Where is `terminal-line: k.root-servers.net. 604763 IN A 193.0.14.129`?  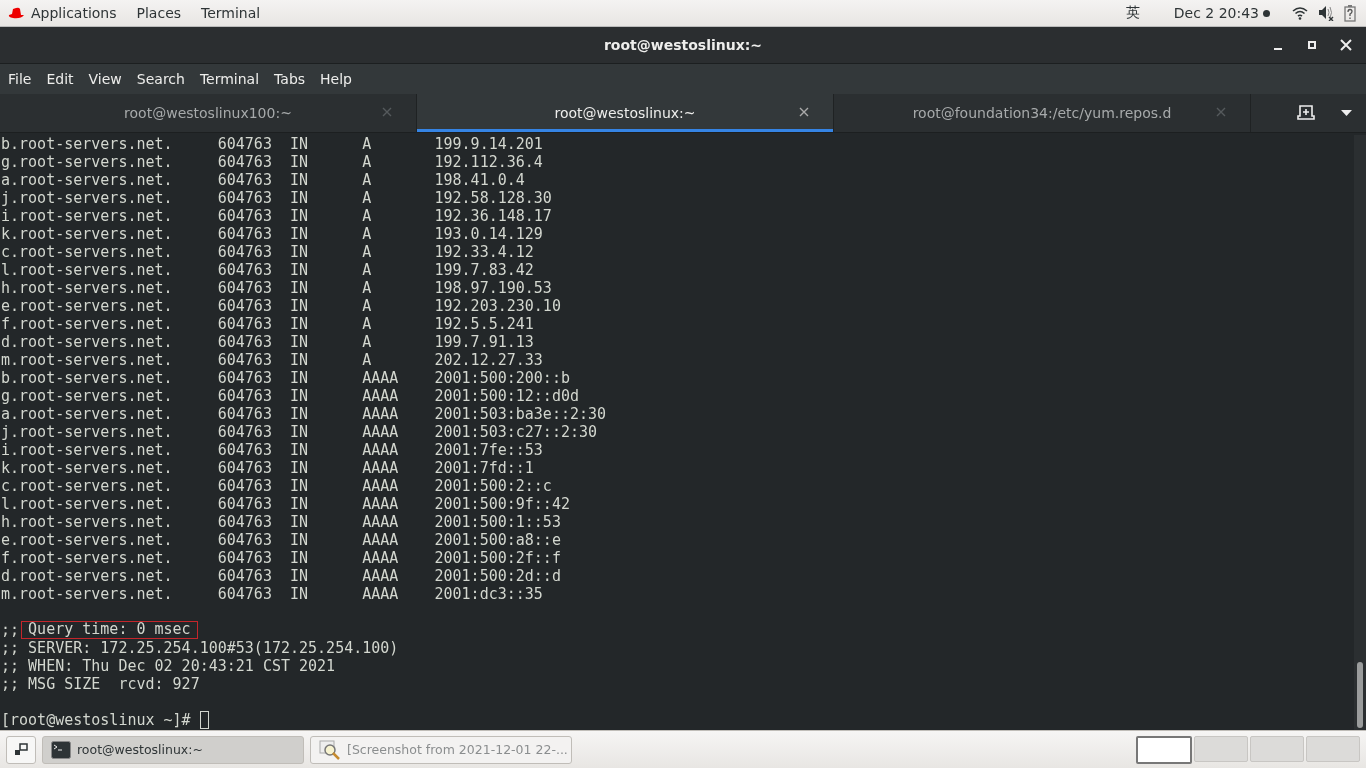 terminal-line: k.root-servers.net. 604763 IN A 193.0.14.129 is located at coordinates (272, 234).